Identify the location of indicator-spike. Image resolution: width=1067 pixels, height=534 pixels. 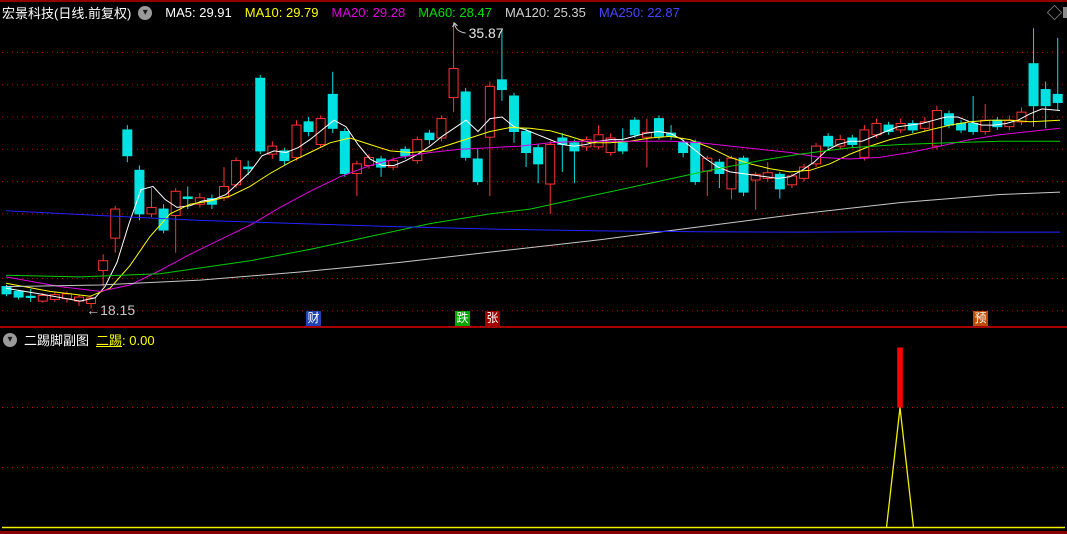
(900, 437).